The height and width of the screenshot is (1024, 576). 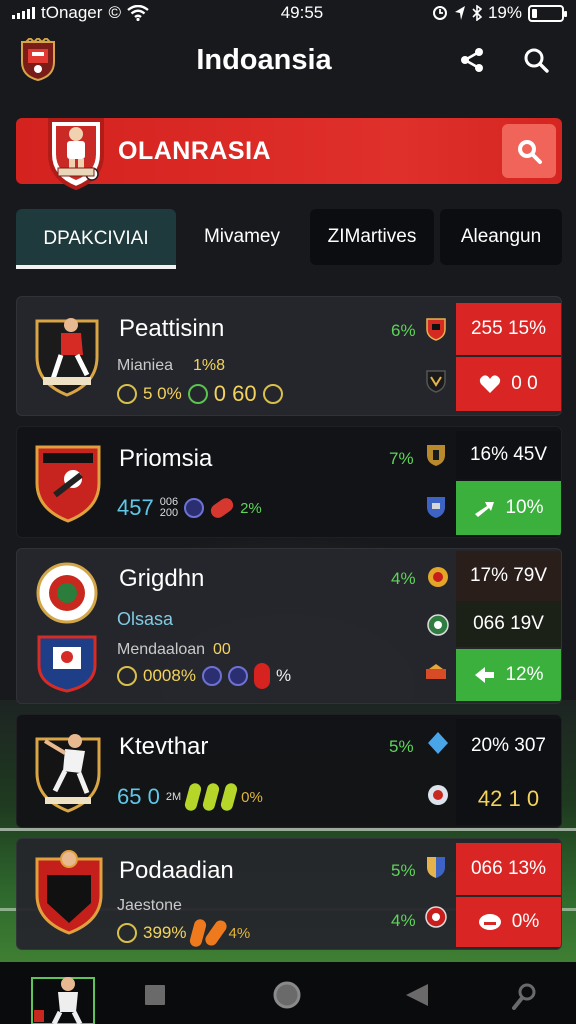 I want to click on trend-value: 12%, so click(x=524, y=674).